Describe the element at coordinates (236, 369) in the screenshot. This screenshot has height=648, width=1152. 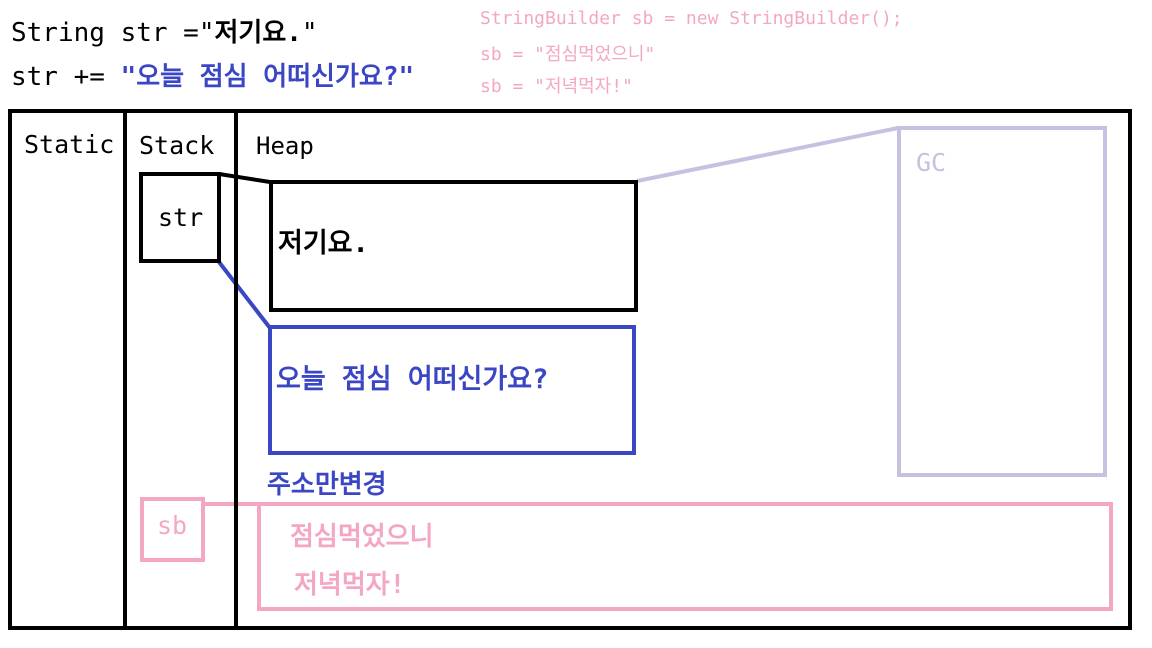
I see `stack-divider` at that location.